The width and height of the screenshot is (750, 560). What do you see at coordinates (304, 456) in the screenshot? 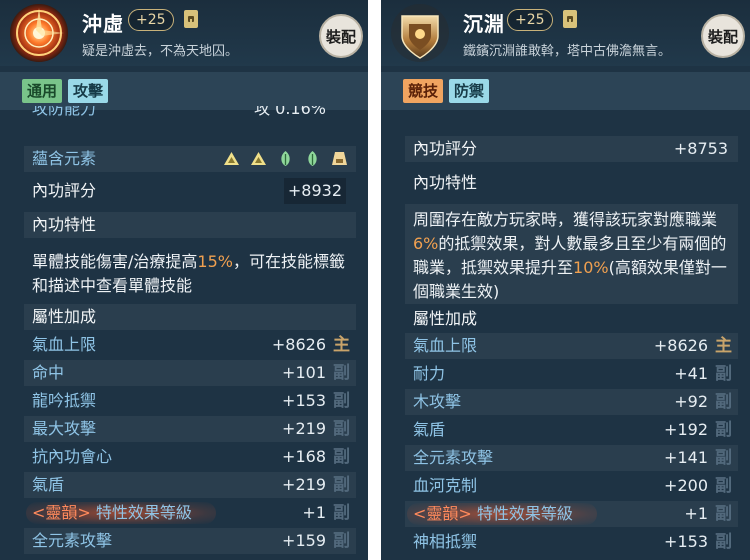
I see `attr-value: +168` at bounding box center [304, 456].